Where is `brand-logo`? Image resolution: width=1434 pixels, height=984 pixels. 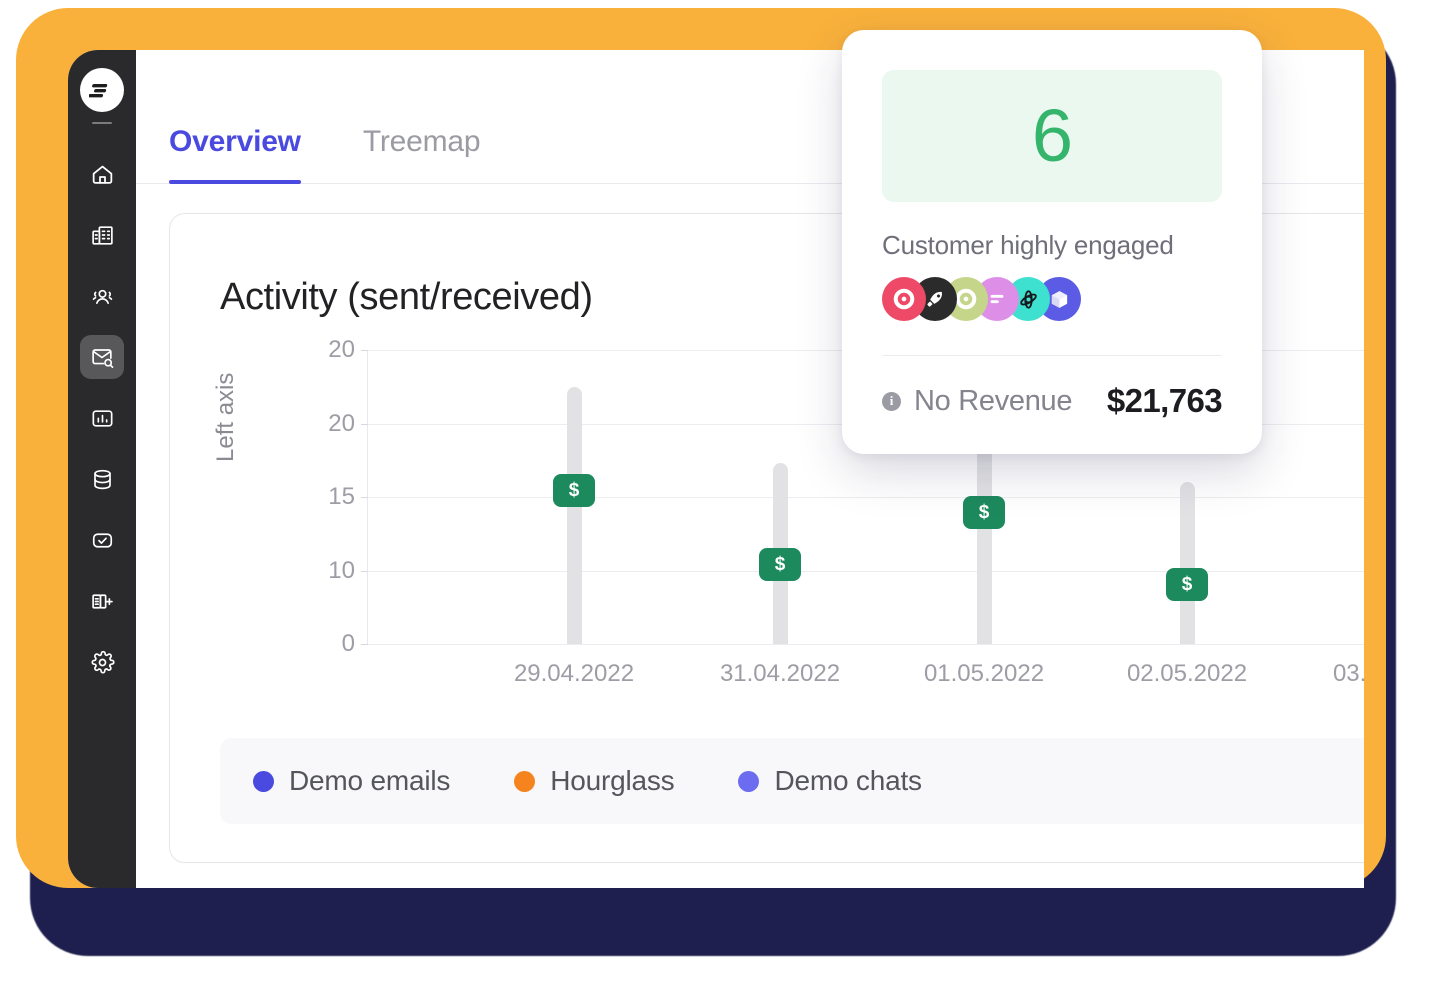 brand-logo is located at coordinates (102, 90).